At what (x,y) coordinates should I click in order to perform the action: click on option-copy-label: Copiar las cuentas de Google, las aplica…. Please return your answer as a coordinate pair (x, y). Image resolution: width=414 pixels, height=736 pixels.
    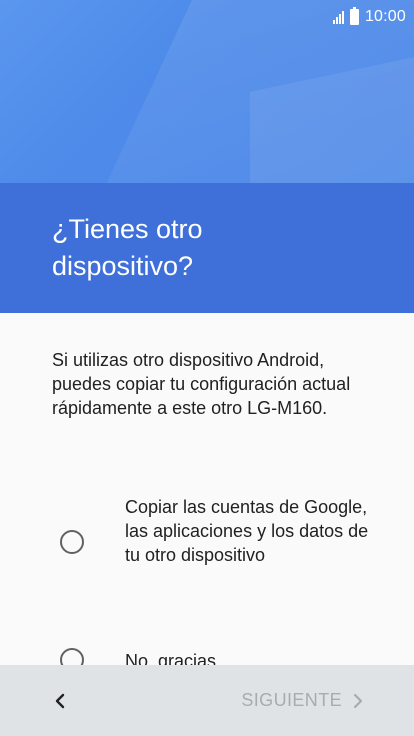
    Looking at the image, I should click on (247, 531).